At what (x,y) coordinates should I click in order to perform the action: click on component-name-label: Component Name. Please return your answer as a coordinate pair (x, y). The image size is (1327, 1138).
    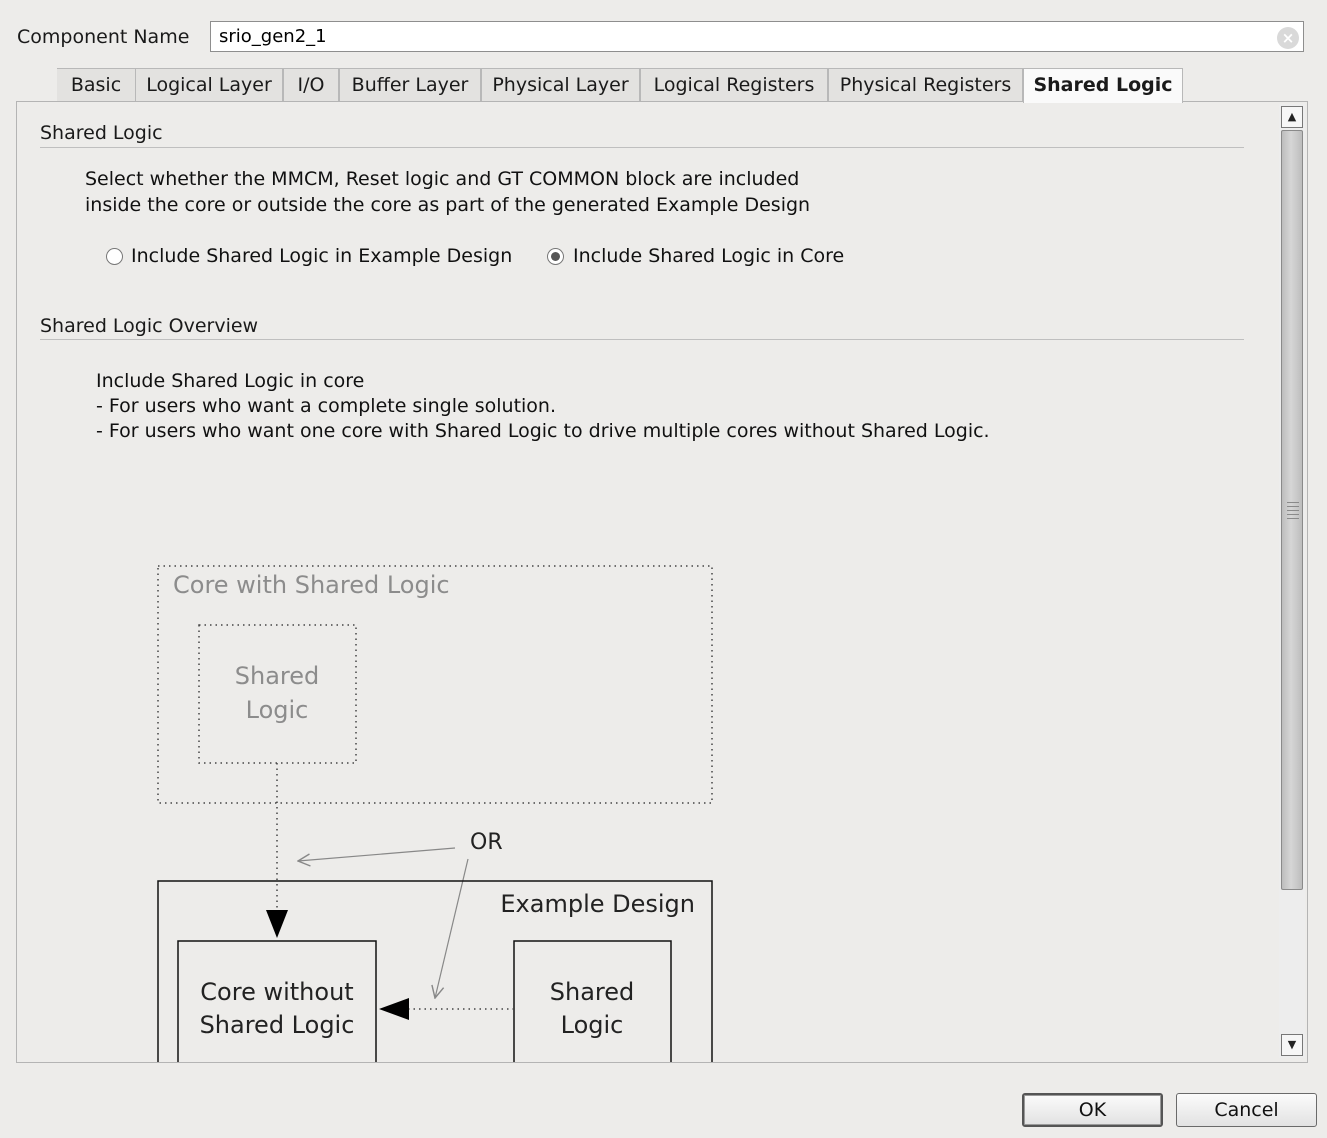
    Looking at the image, I should click on (103, 37).